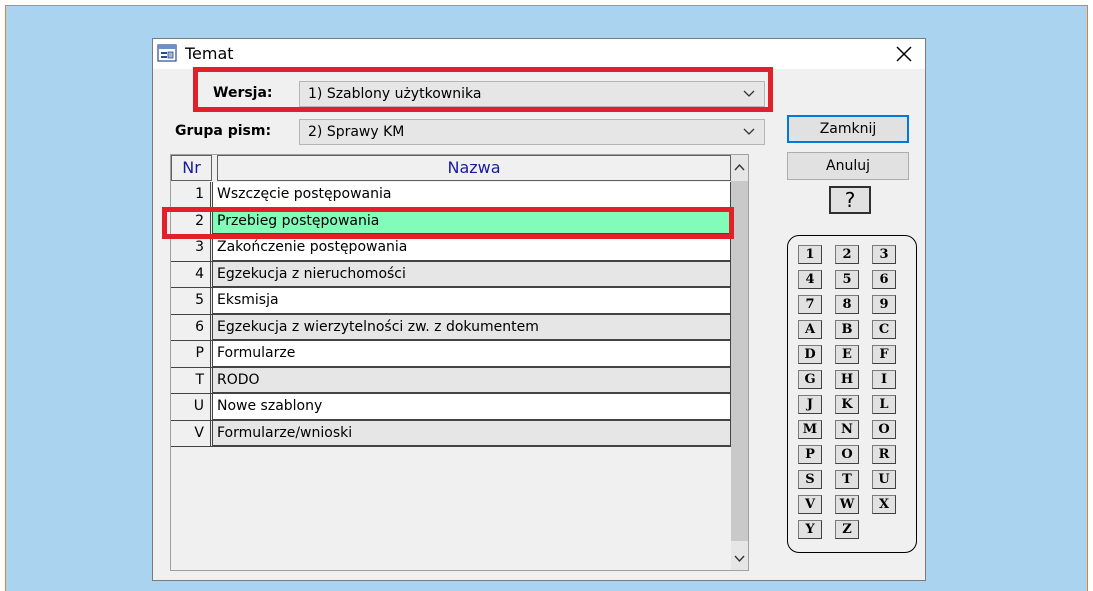 This screenshot has width=1093, height=591. Describe the element at coordinates (209, 53) in the screenshot. I see `window-title: Temat` at that location.